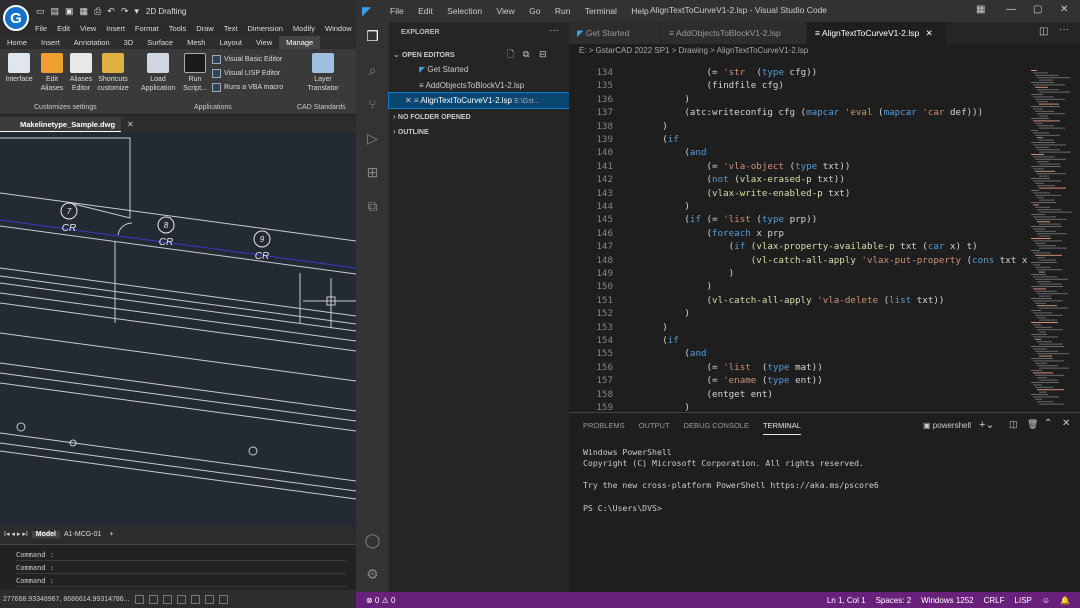 The width and height of the screenshot is (1080, 608). Describe the element at coordinates (717, 219) in the screenshot. I see `code-line: (if (= 'list (type prp))` at that location.